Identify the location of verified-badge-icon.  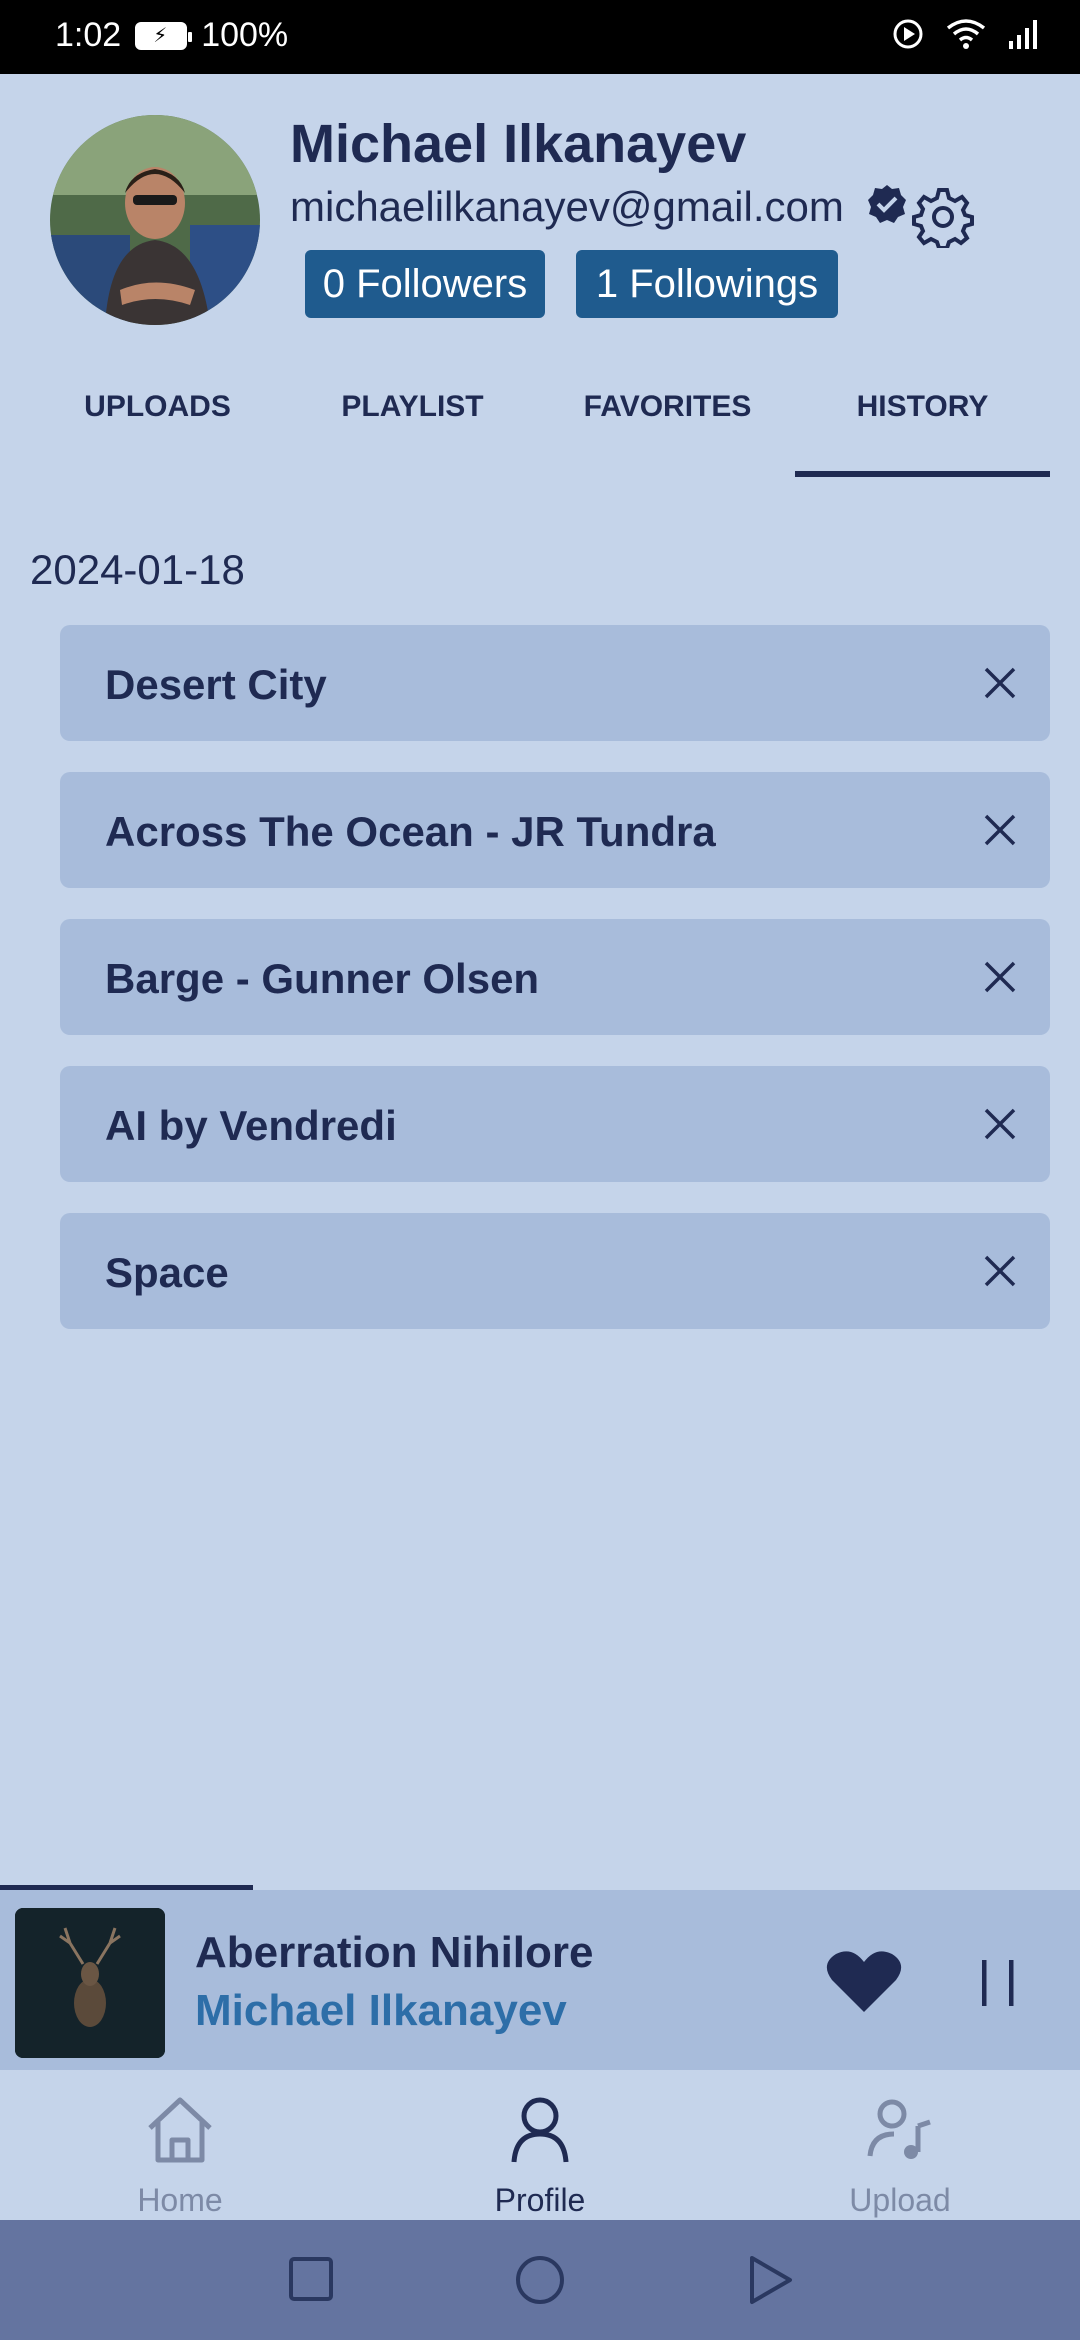
(887, 206).